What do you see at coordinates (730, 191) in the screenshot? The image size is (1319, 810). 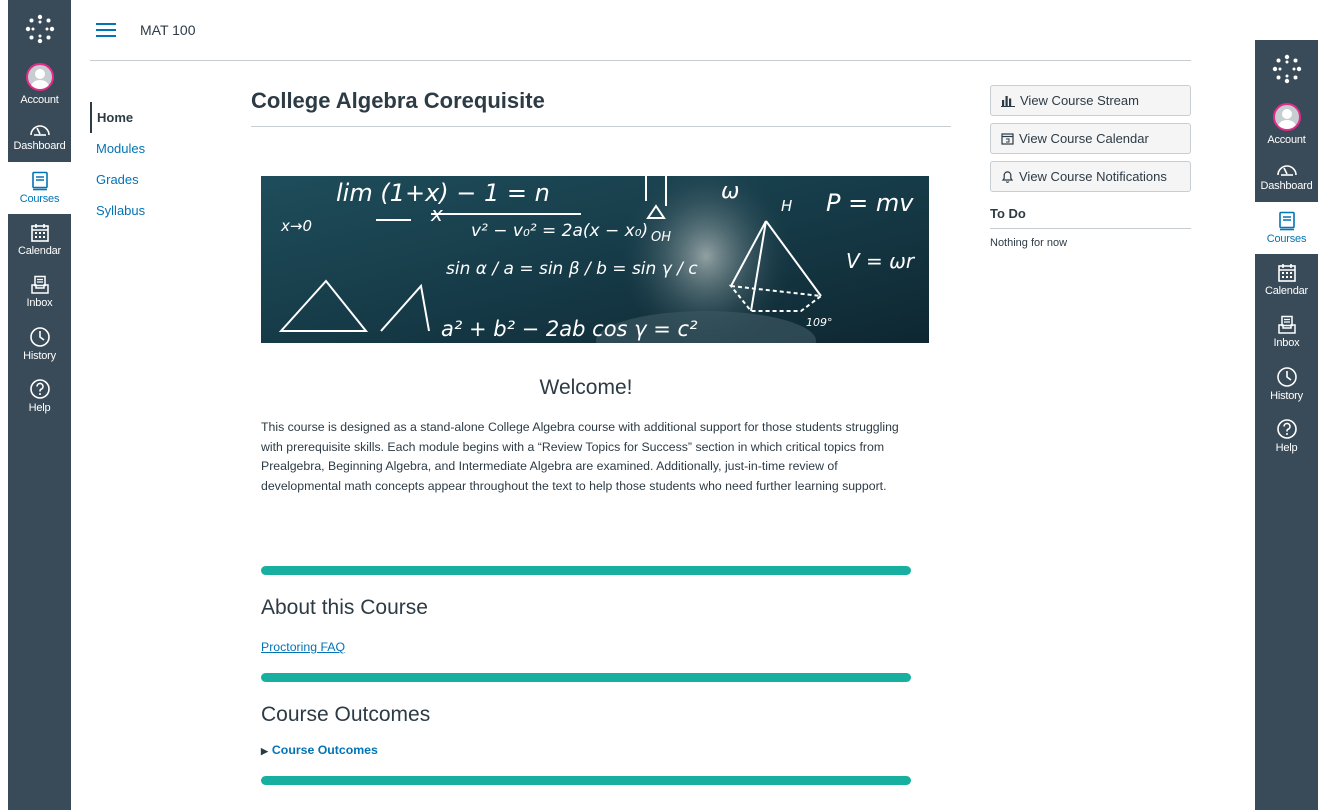 I see `banner-formula-omega: ω` at bounding box center [730, 191].